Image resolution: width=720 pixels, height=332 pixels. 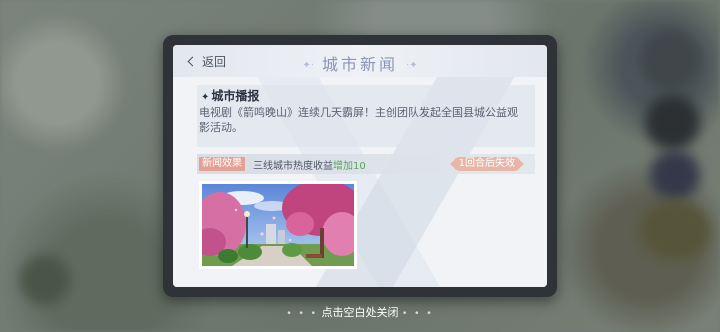 I want to click on dots-right-icon: • • •, so click(x=418, y=314).